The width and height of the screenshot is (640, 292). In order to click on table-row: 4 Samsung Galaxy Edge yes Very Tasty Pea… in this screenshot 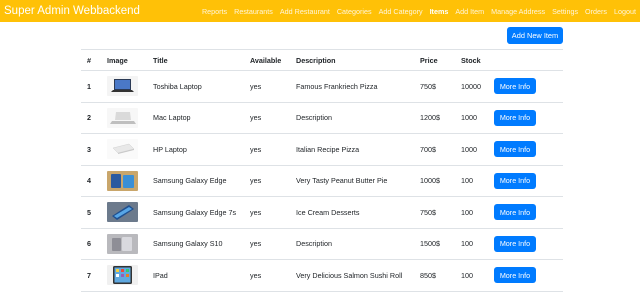, I will do `click(322, 181)`.